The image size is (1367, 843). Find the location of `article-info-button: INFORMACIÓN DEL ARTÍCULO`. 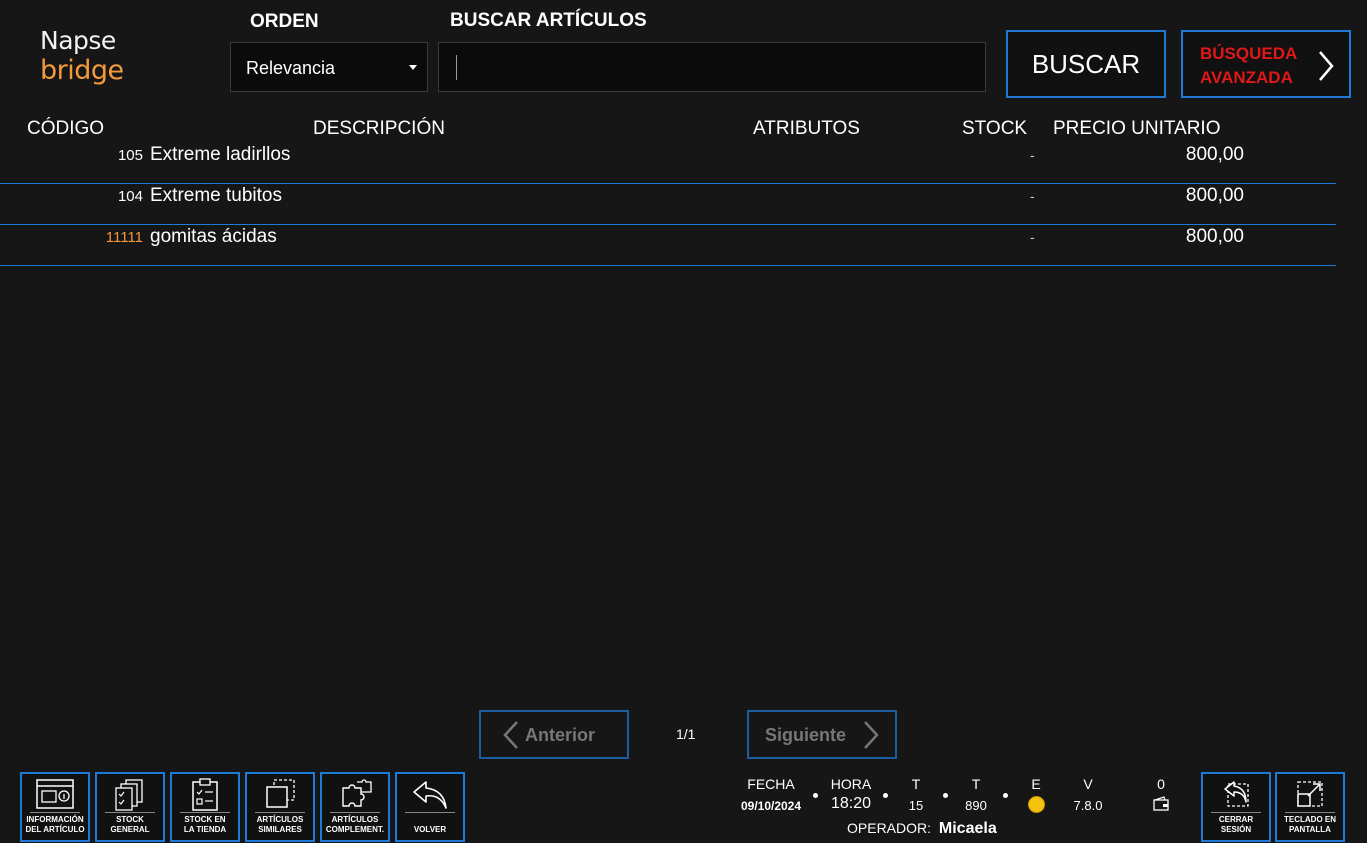

article-info-button: INFORMACIÓN DEL ARTÍCULO is located at coordinates (55, 807).